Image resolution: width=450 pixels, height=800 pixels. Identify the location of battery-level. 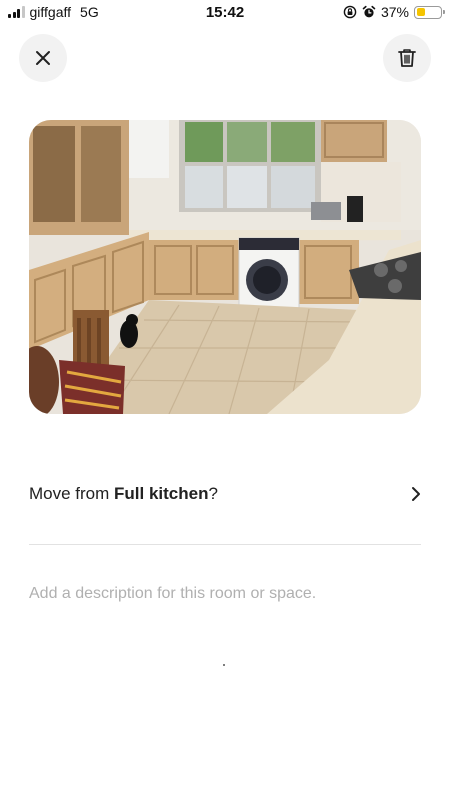
(420, 12).